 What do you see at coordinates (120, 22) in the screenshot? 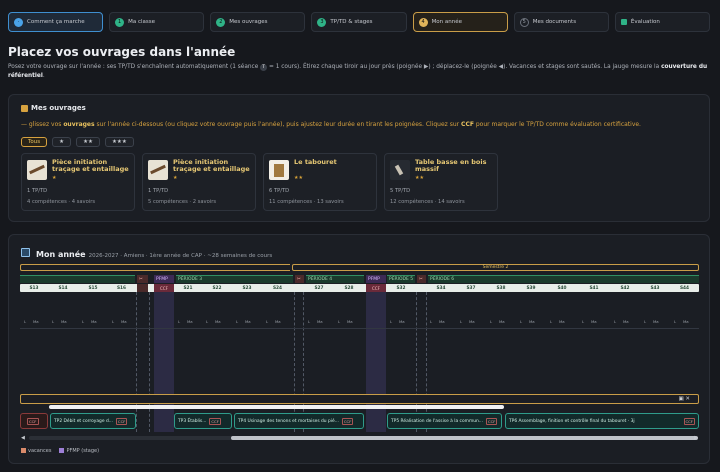
I see `step-number: 1` at bounding box center [120, 22].